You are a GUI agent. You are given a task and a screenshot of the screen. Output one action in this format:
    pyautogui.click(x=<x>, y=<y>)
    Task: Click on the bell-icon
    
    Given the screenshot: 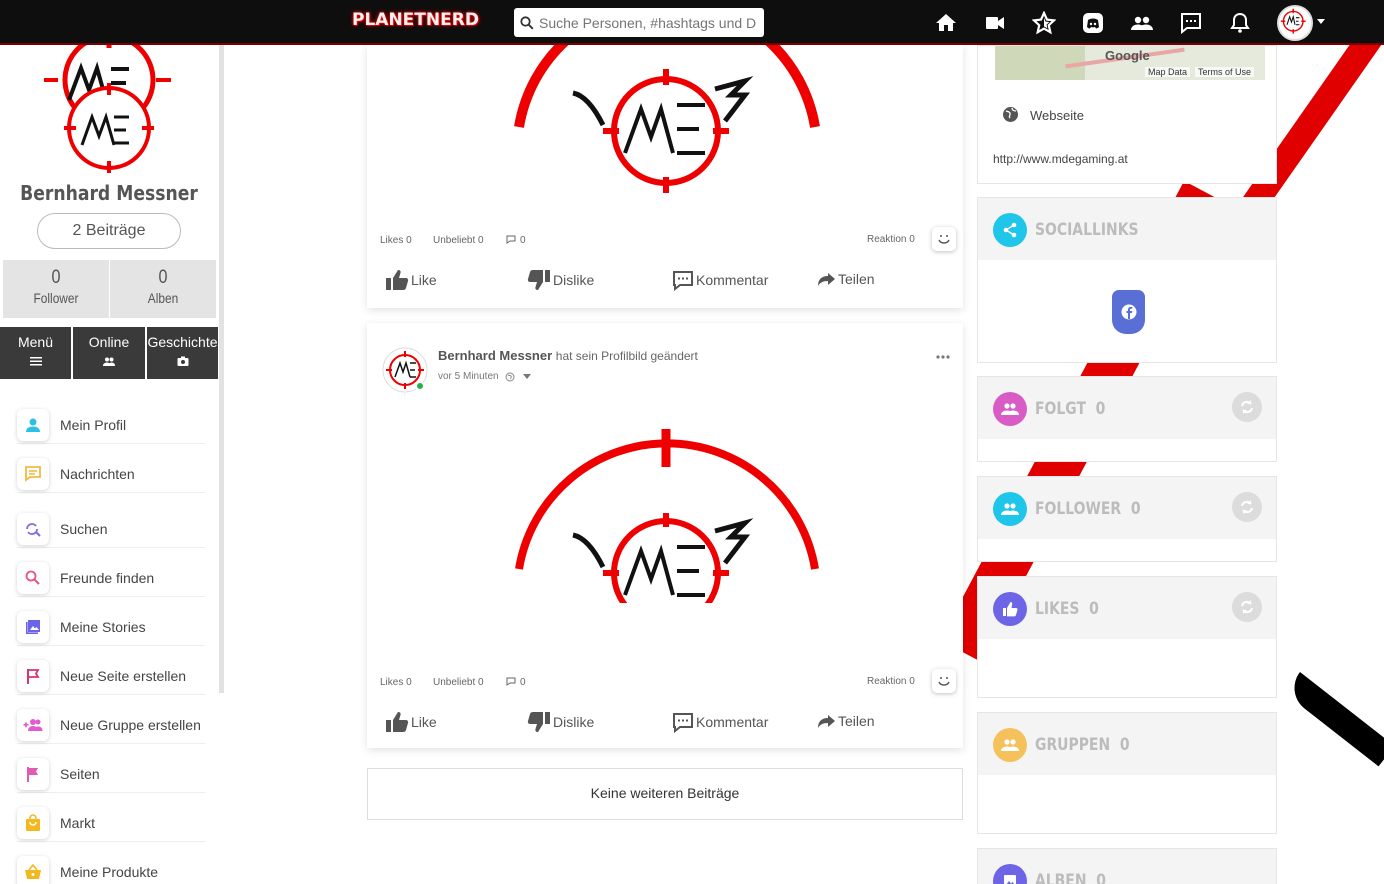 What is the action you would take?
    pyautogui.click(x=1240, y=23)
    